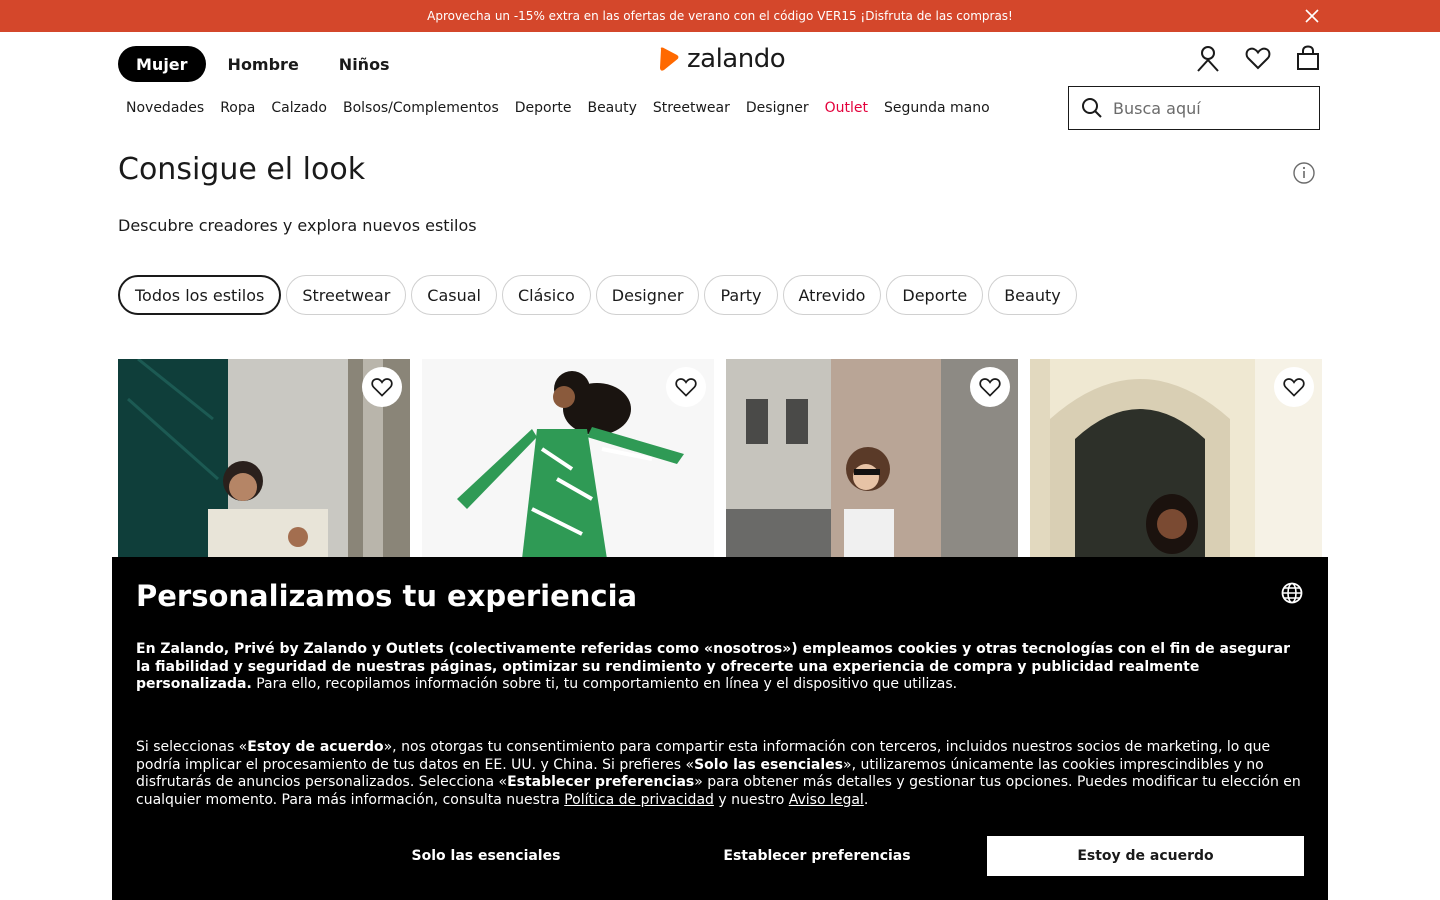 Image resolution: width=1440 pixels, height=900 pixels. I want to click on gender-nav: Mujer Hombre Niños, so click(263, 64).